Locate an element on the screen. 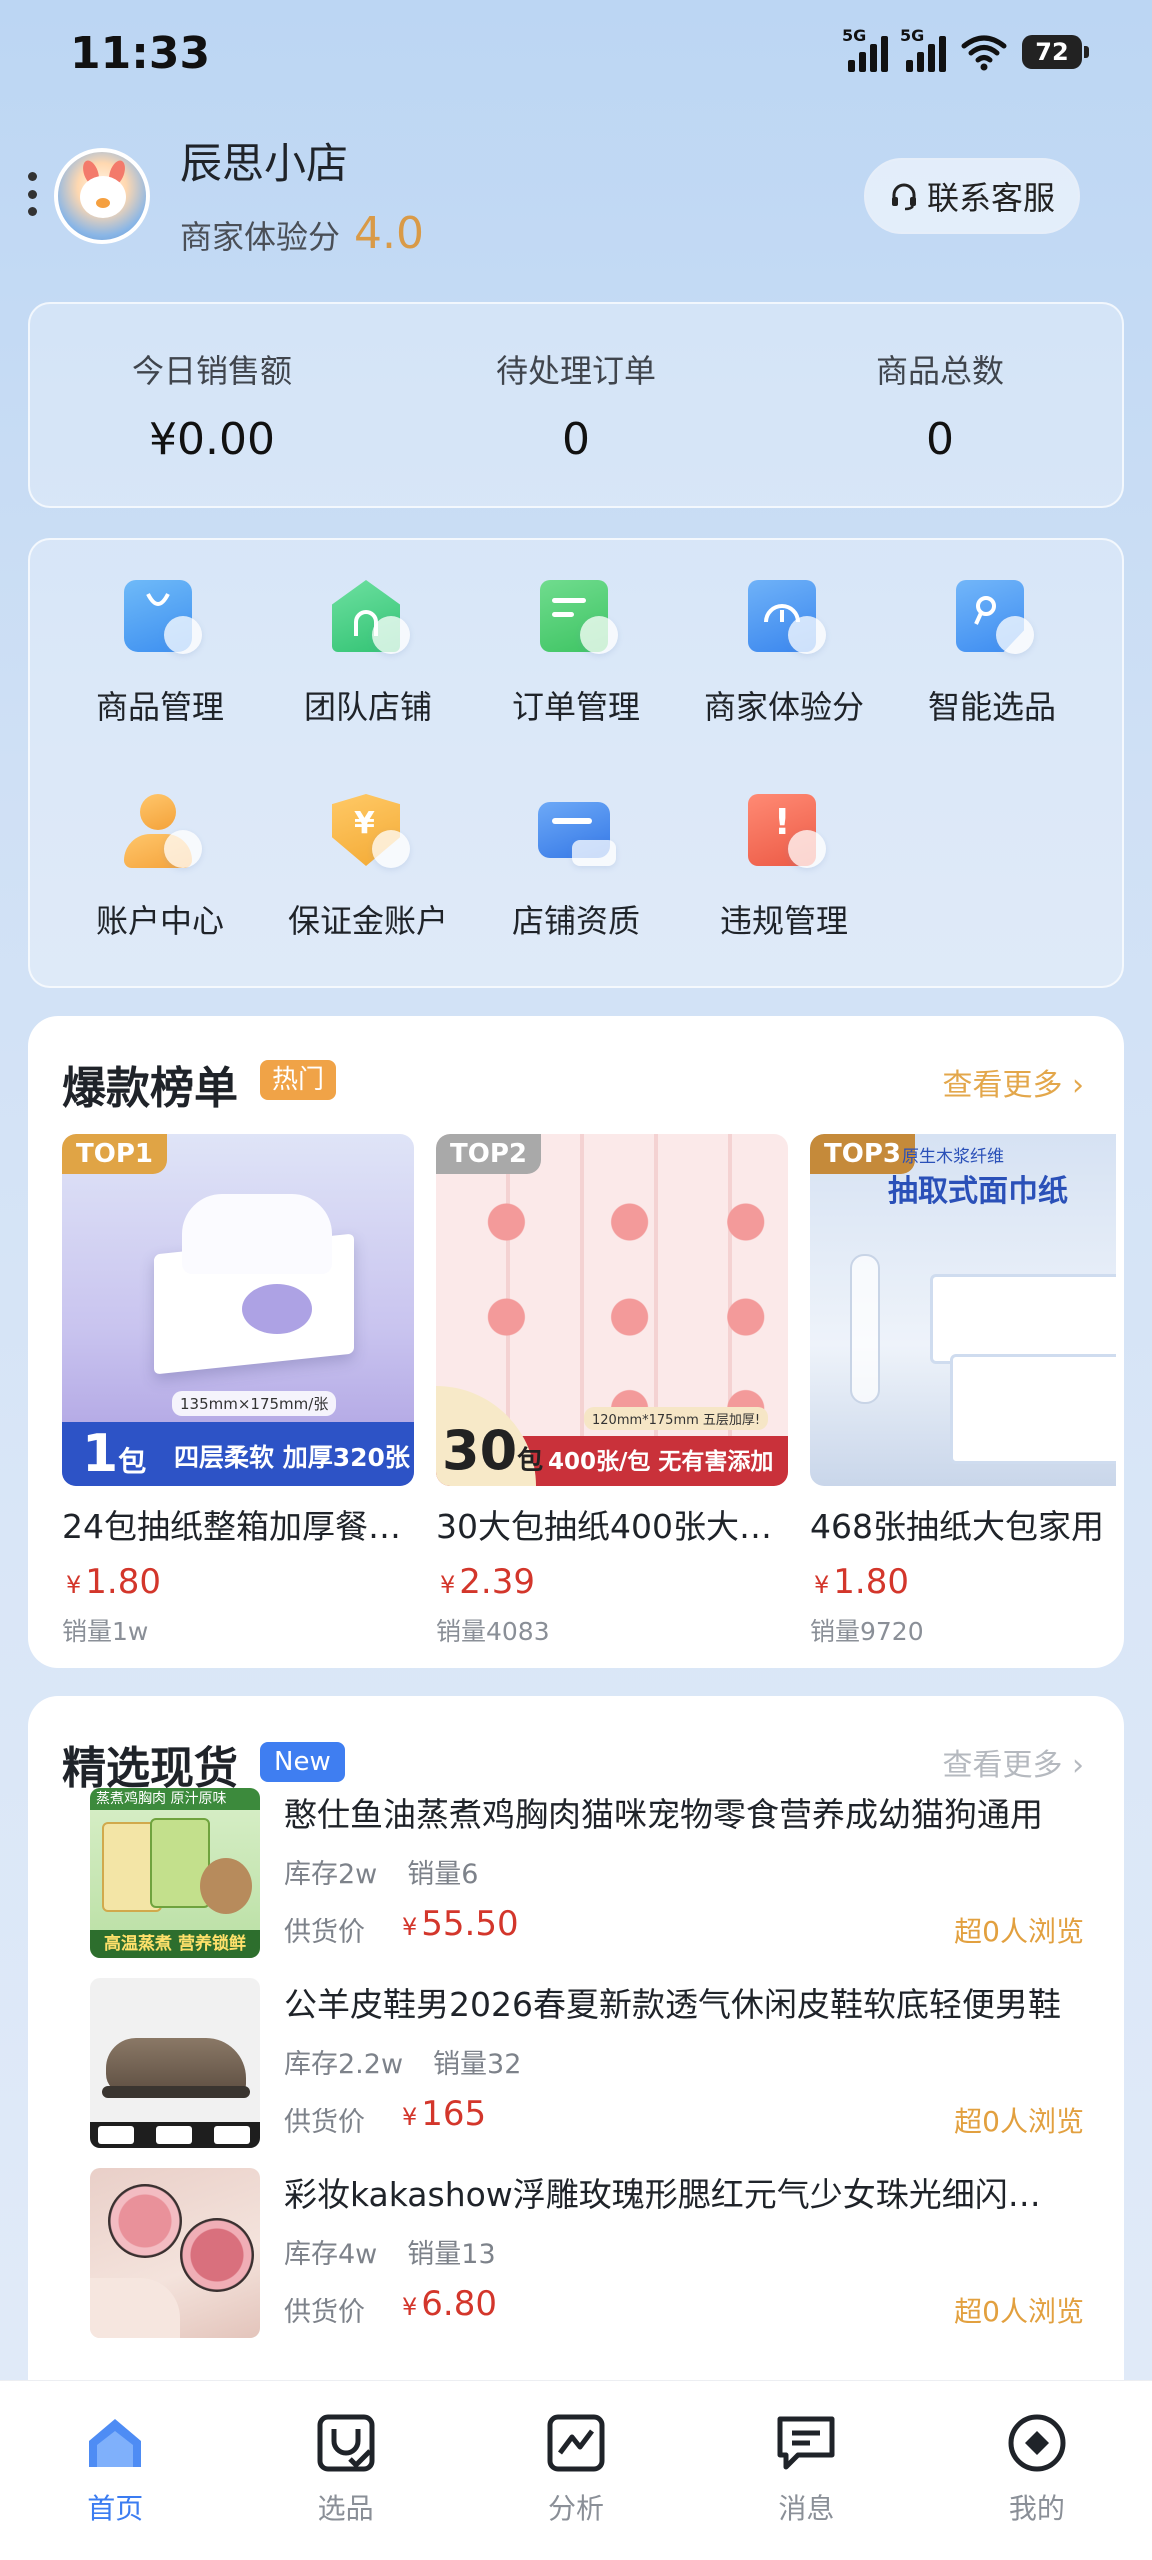 Image resolution: width=1152 pixels, height=2560 pixels. order-list-icon is located at coordinates (576, 620).